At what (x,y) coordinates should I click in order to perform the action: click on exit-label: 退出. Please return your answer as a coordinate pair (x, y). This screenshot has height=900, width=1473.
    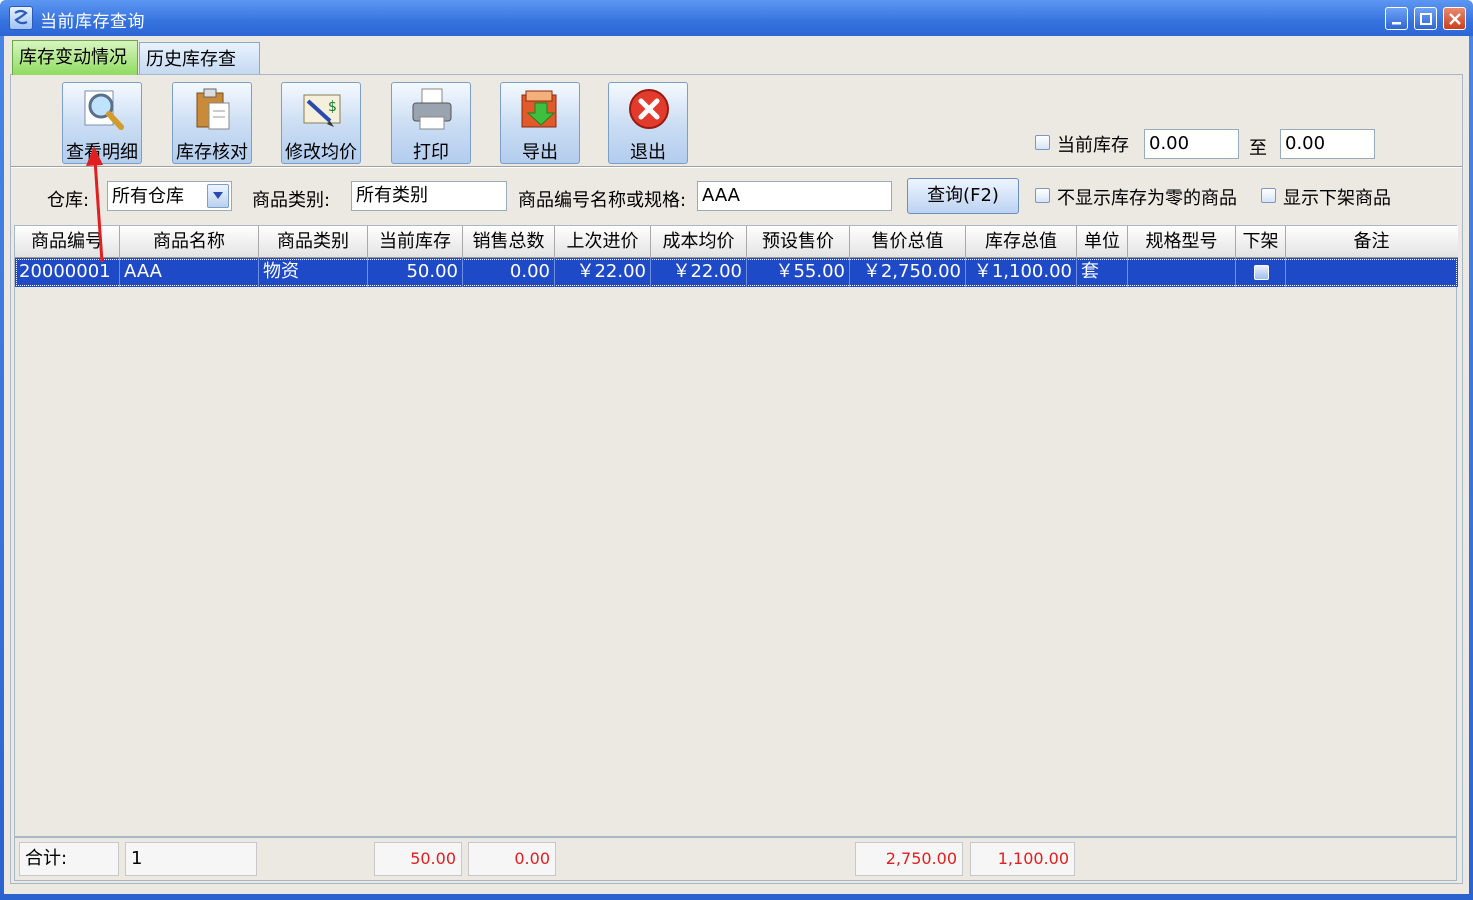
    Looking at the image, I should click on (648, 152).